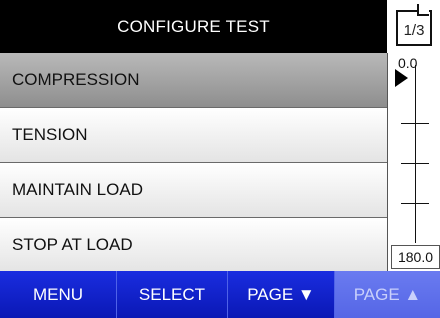  I want to click on list-scrollbar: 0.0 180.0, so click(413, 162).